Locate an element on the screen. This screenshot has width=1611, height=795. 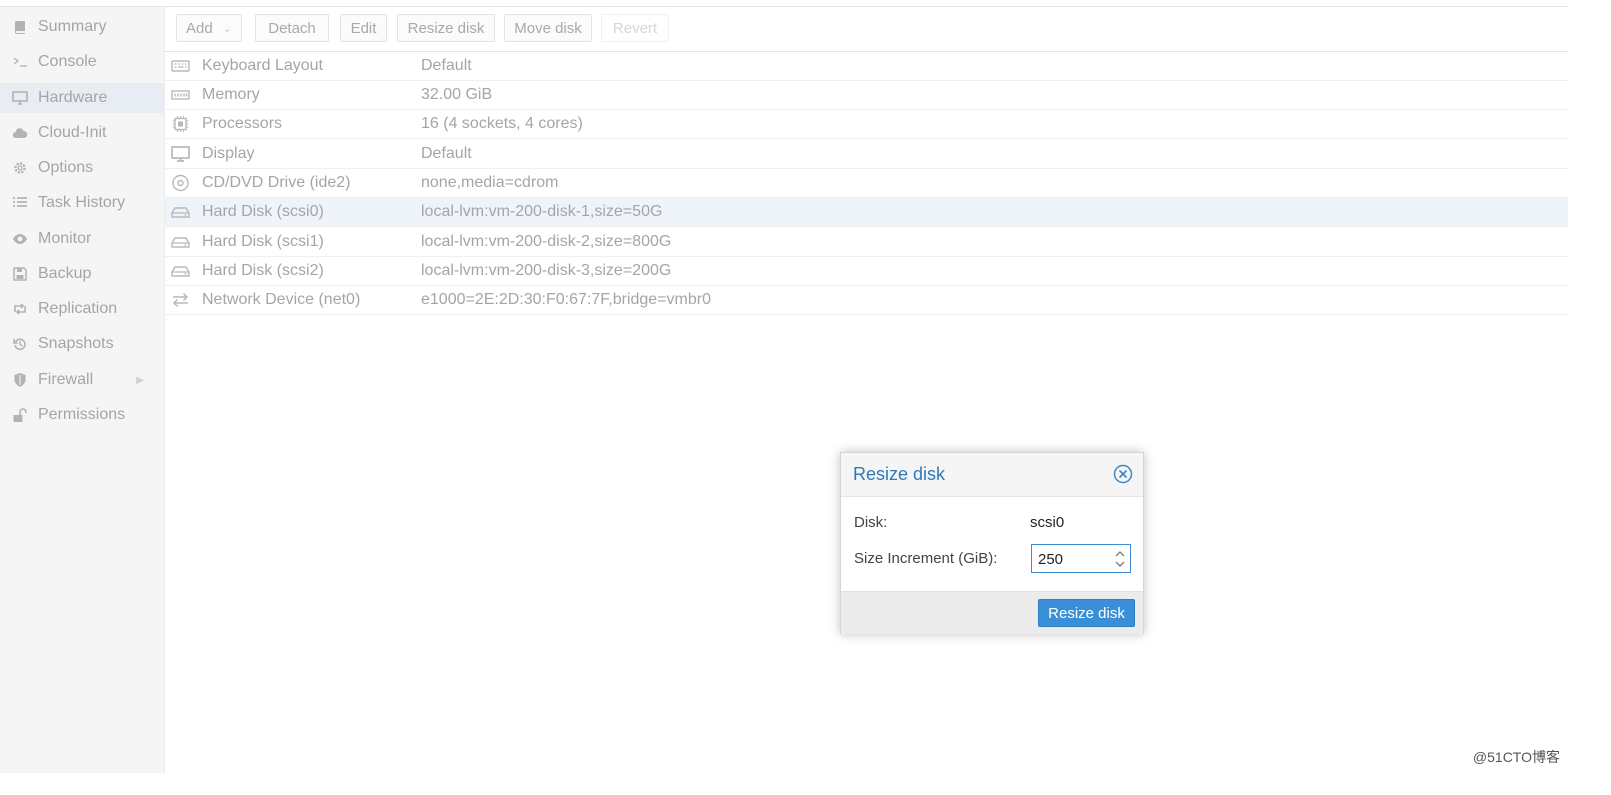
sidebar-item-summary: Summary is located at coordinates (82, 27).